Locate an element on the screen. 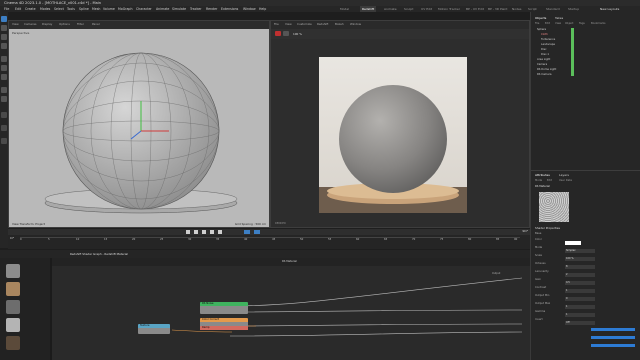  object-row: Disc.1 is located at coordinates (545, 54).